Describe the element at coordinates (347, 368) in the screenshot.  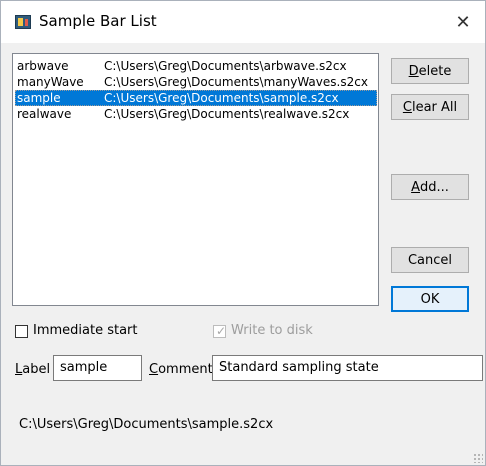
I see `comment-input: Standard sampling state` at that location.